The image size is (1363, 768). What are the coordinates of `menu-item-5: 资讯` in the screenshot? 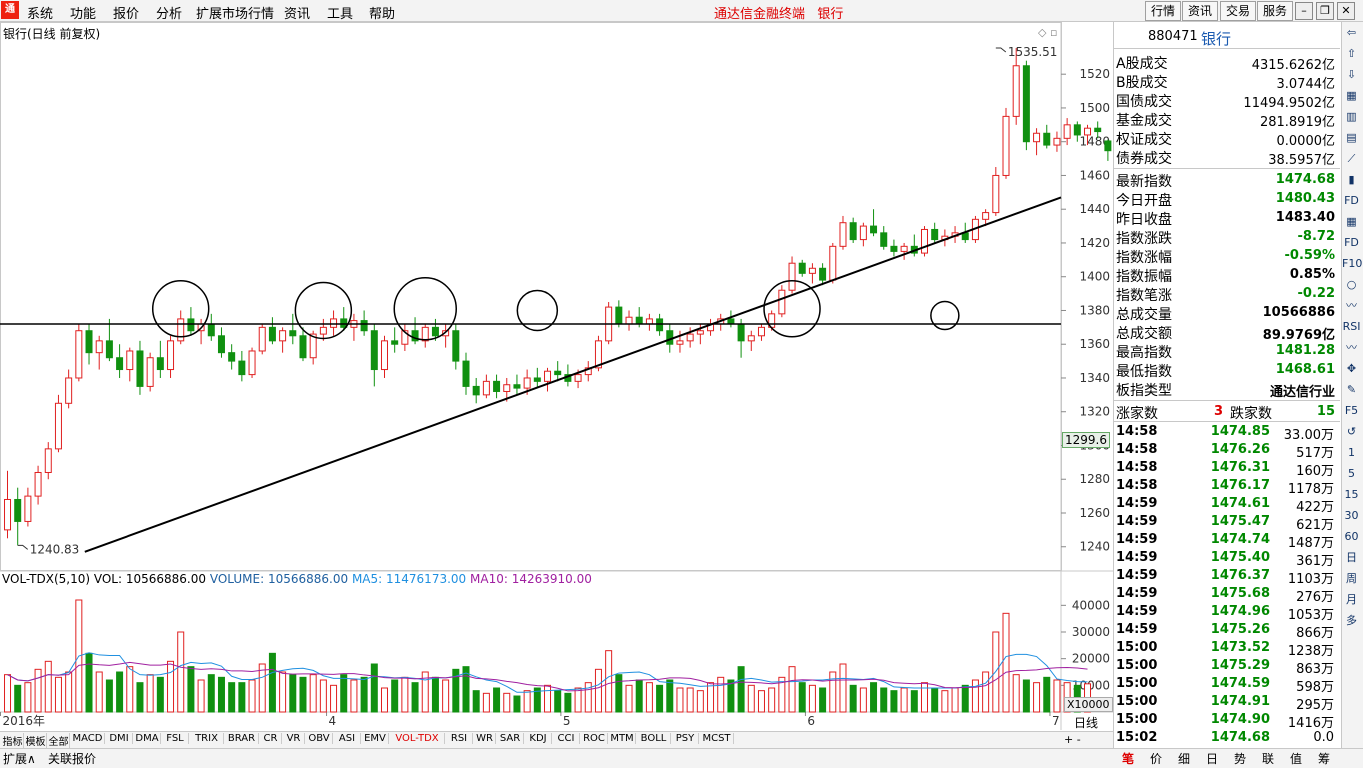 It's located at (297, 12).